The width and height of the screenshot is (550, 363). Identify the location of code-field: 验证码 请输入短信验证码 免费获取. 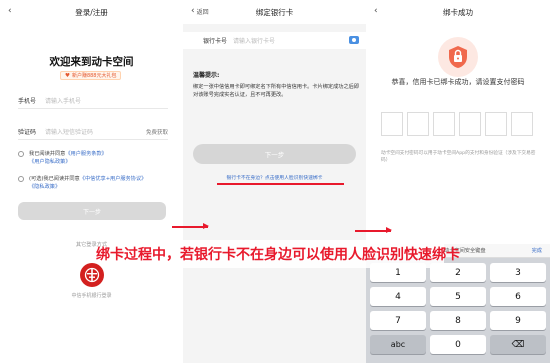
(93, 132).